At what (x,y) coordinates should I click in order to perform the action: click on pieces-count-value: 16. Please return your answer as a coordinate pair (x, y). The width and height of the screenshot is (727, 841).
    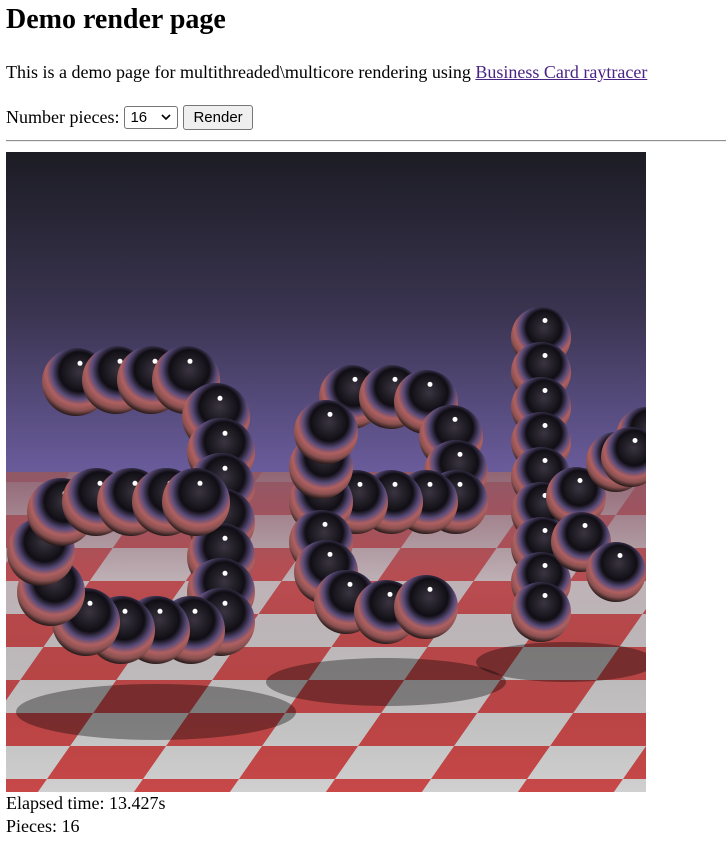
    Looking at the image, I should click on (70, 826).